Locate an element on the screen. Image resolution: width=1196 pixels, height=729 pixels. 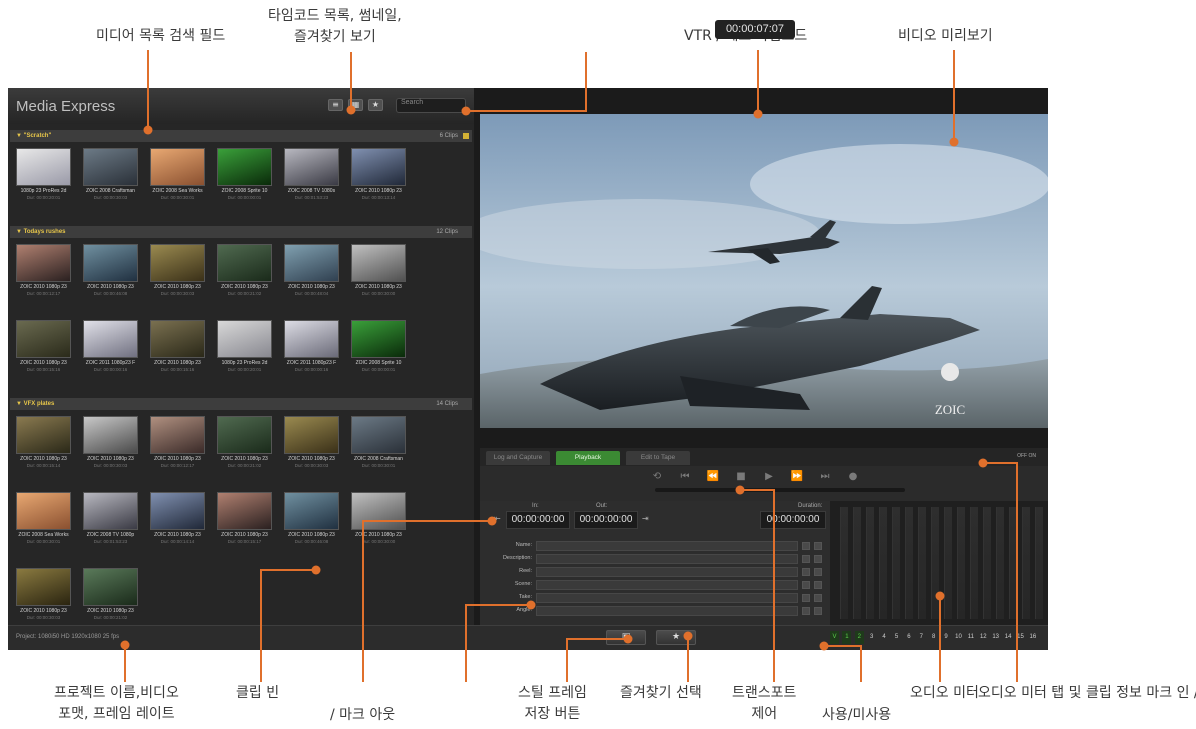
channel-toggle: 6 is located at coordinates (908, 637).